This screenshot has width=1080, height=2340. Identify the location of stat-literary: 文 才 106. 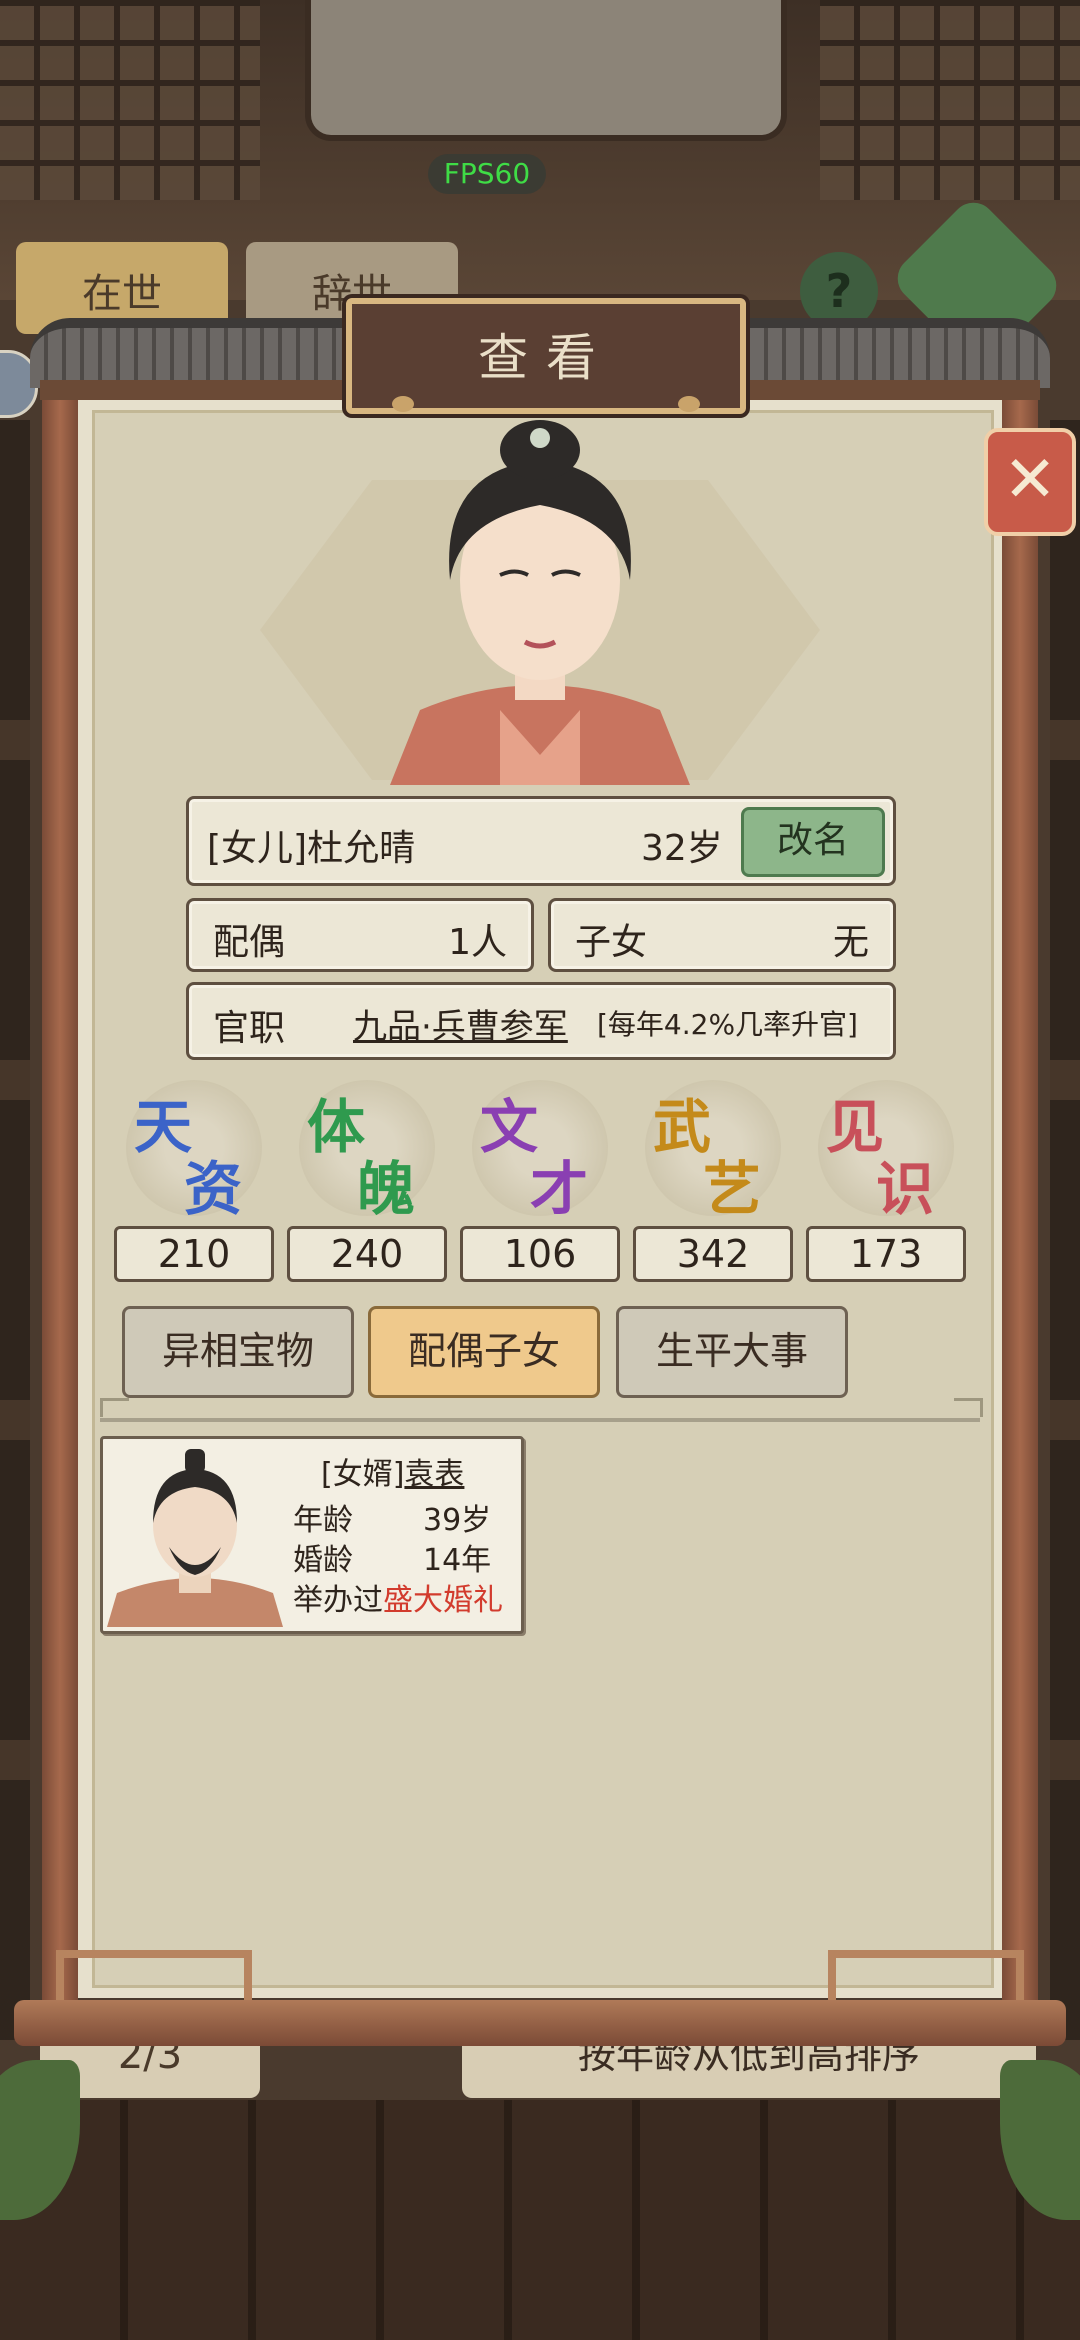
(540, 1181).